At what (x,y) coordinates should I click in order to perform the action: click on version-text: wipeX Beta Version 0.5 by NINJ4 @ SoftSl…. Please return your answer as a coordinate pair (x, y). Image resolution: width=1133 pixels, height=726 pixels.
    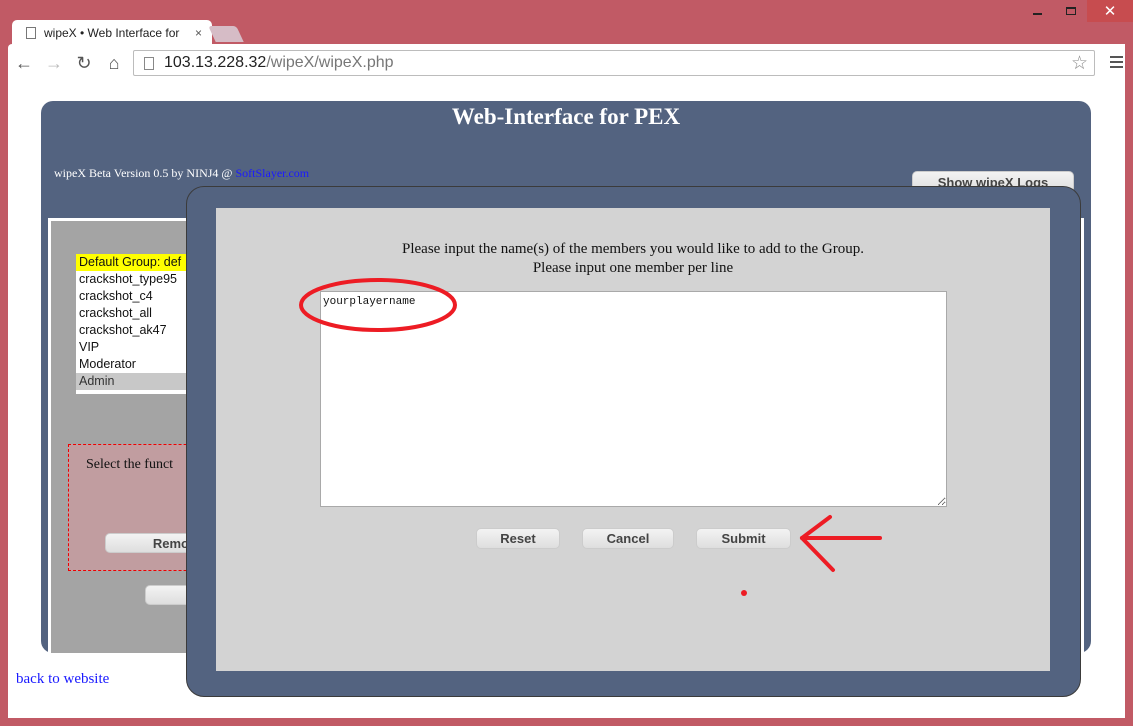
    Looking at the image, I should click on (181, 173).